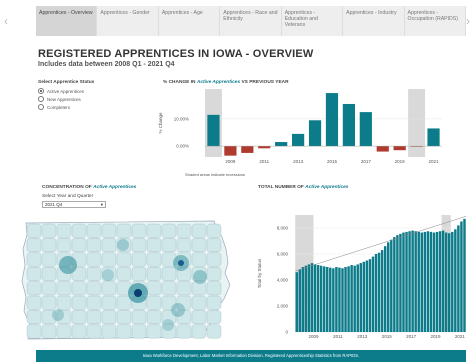  I want to click on tab-0: Apprentices - Overview, so click(67, 21).